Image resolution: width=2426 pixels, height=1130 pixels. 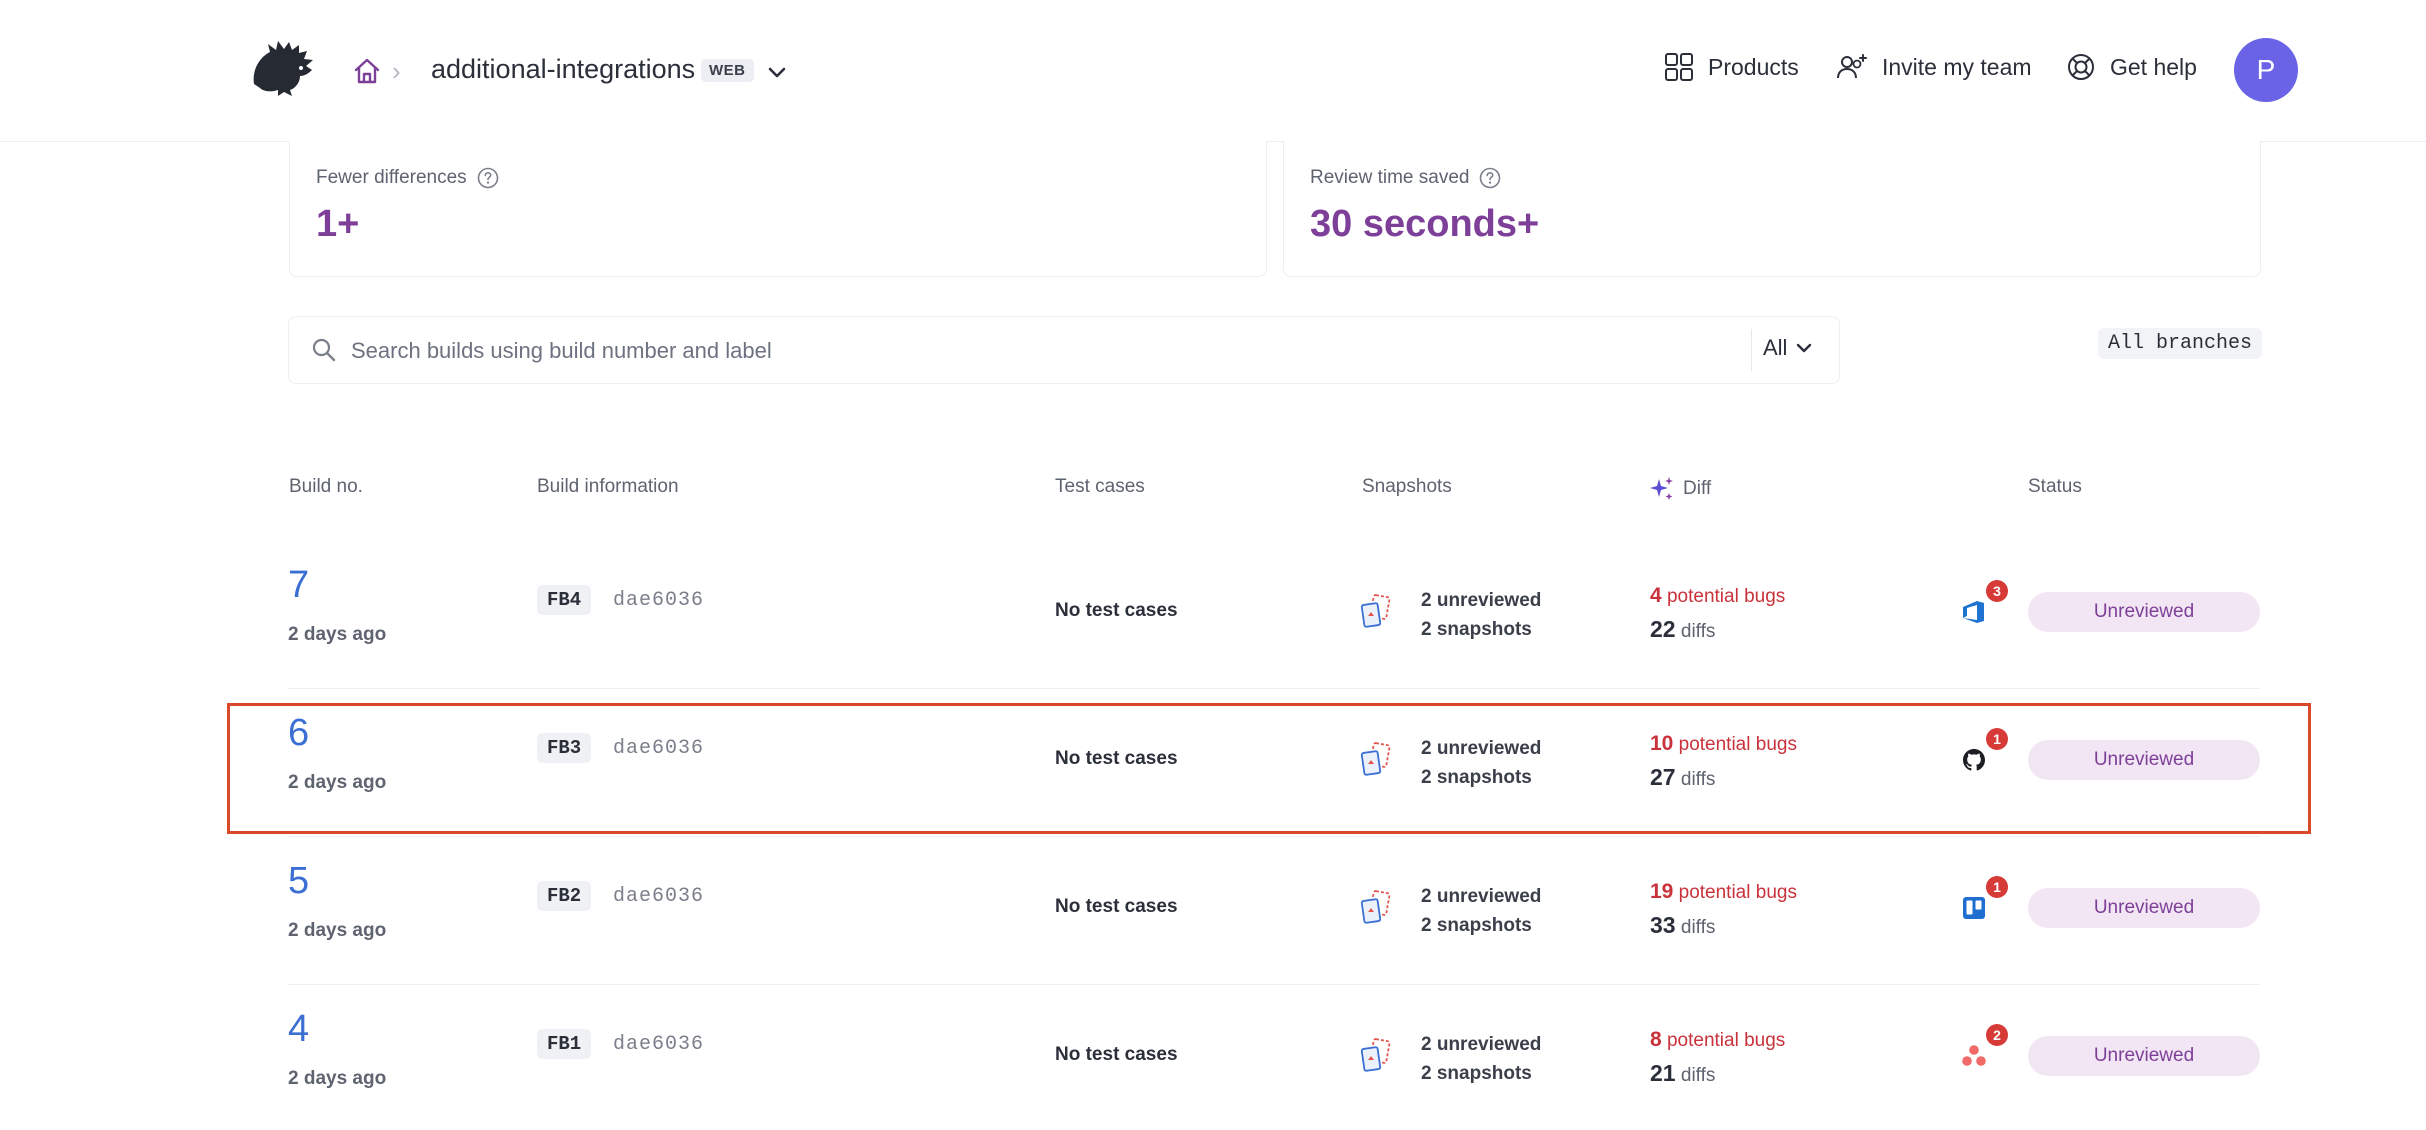 I want to click on diff-header-label: Diff, so click(x=1697, y=488).